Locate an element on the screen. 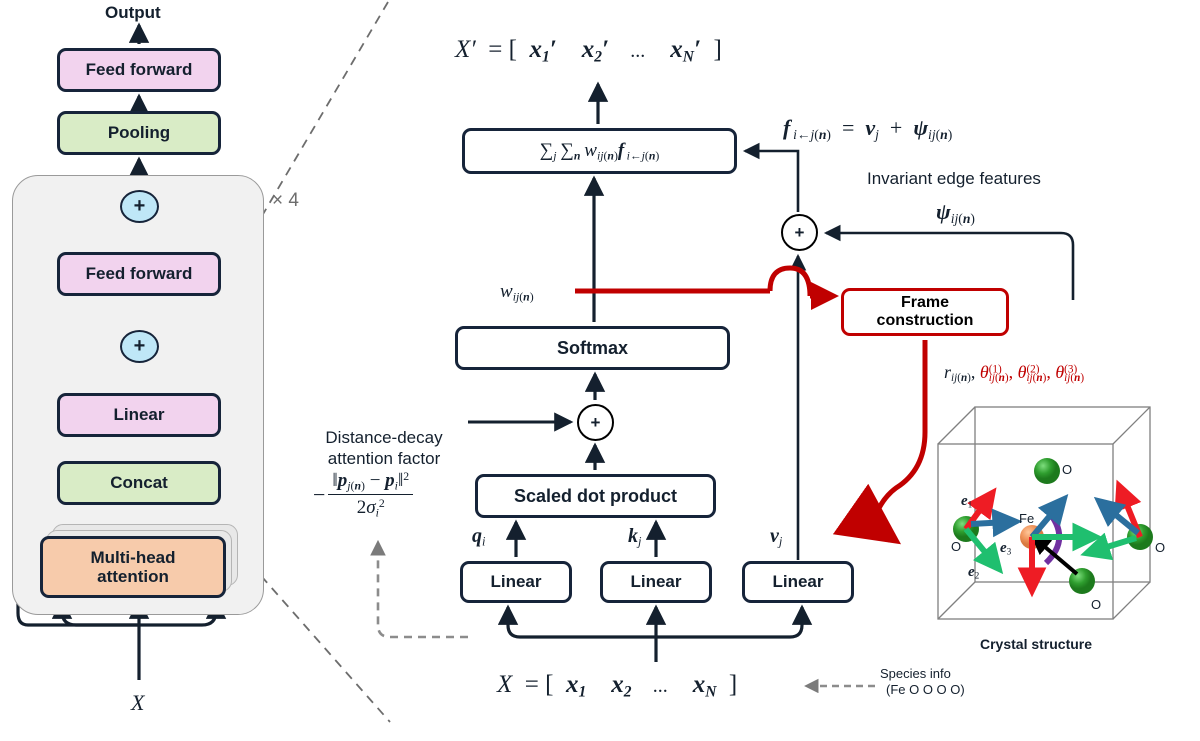  residual-adder-lower: + is located at coordinates (139, 346).